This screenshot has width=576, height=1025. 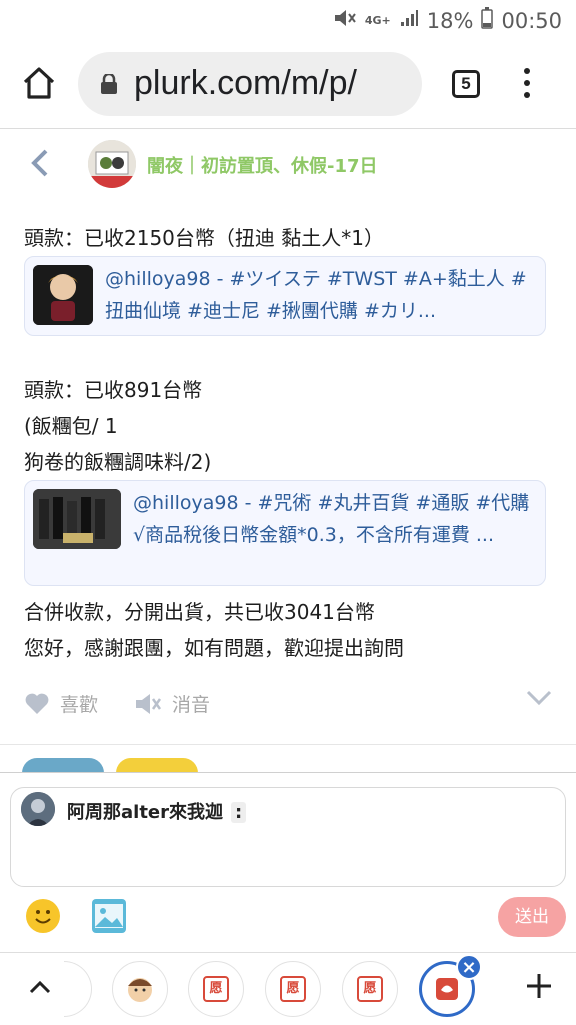 I want to click on reply-user-name: 阿周那alter來我迦:, so click(x=157, y=811).